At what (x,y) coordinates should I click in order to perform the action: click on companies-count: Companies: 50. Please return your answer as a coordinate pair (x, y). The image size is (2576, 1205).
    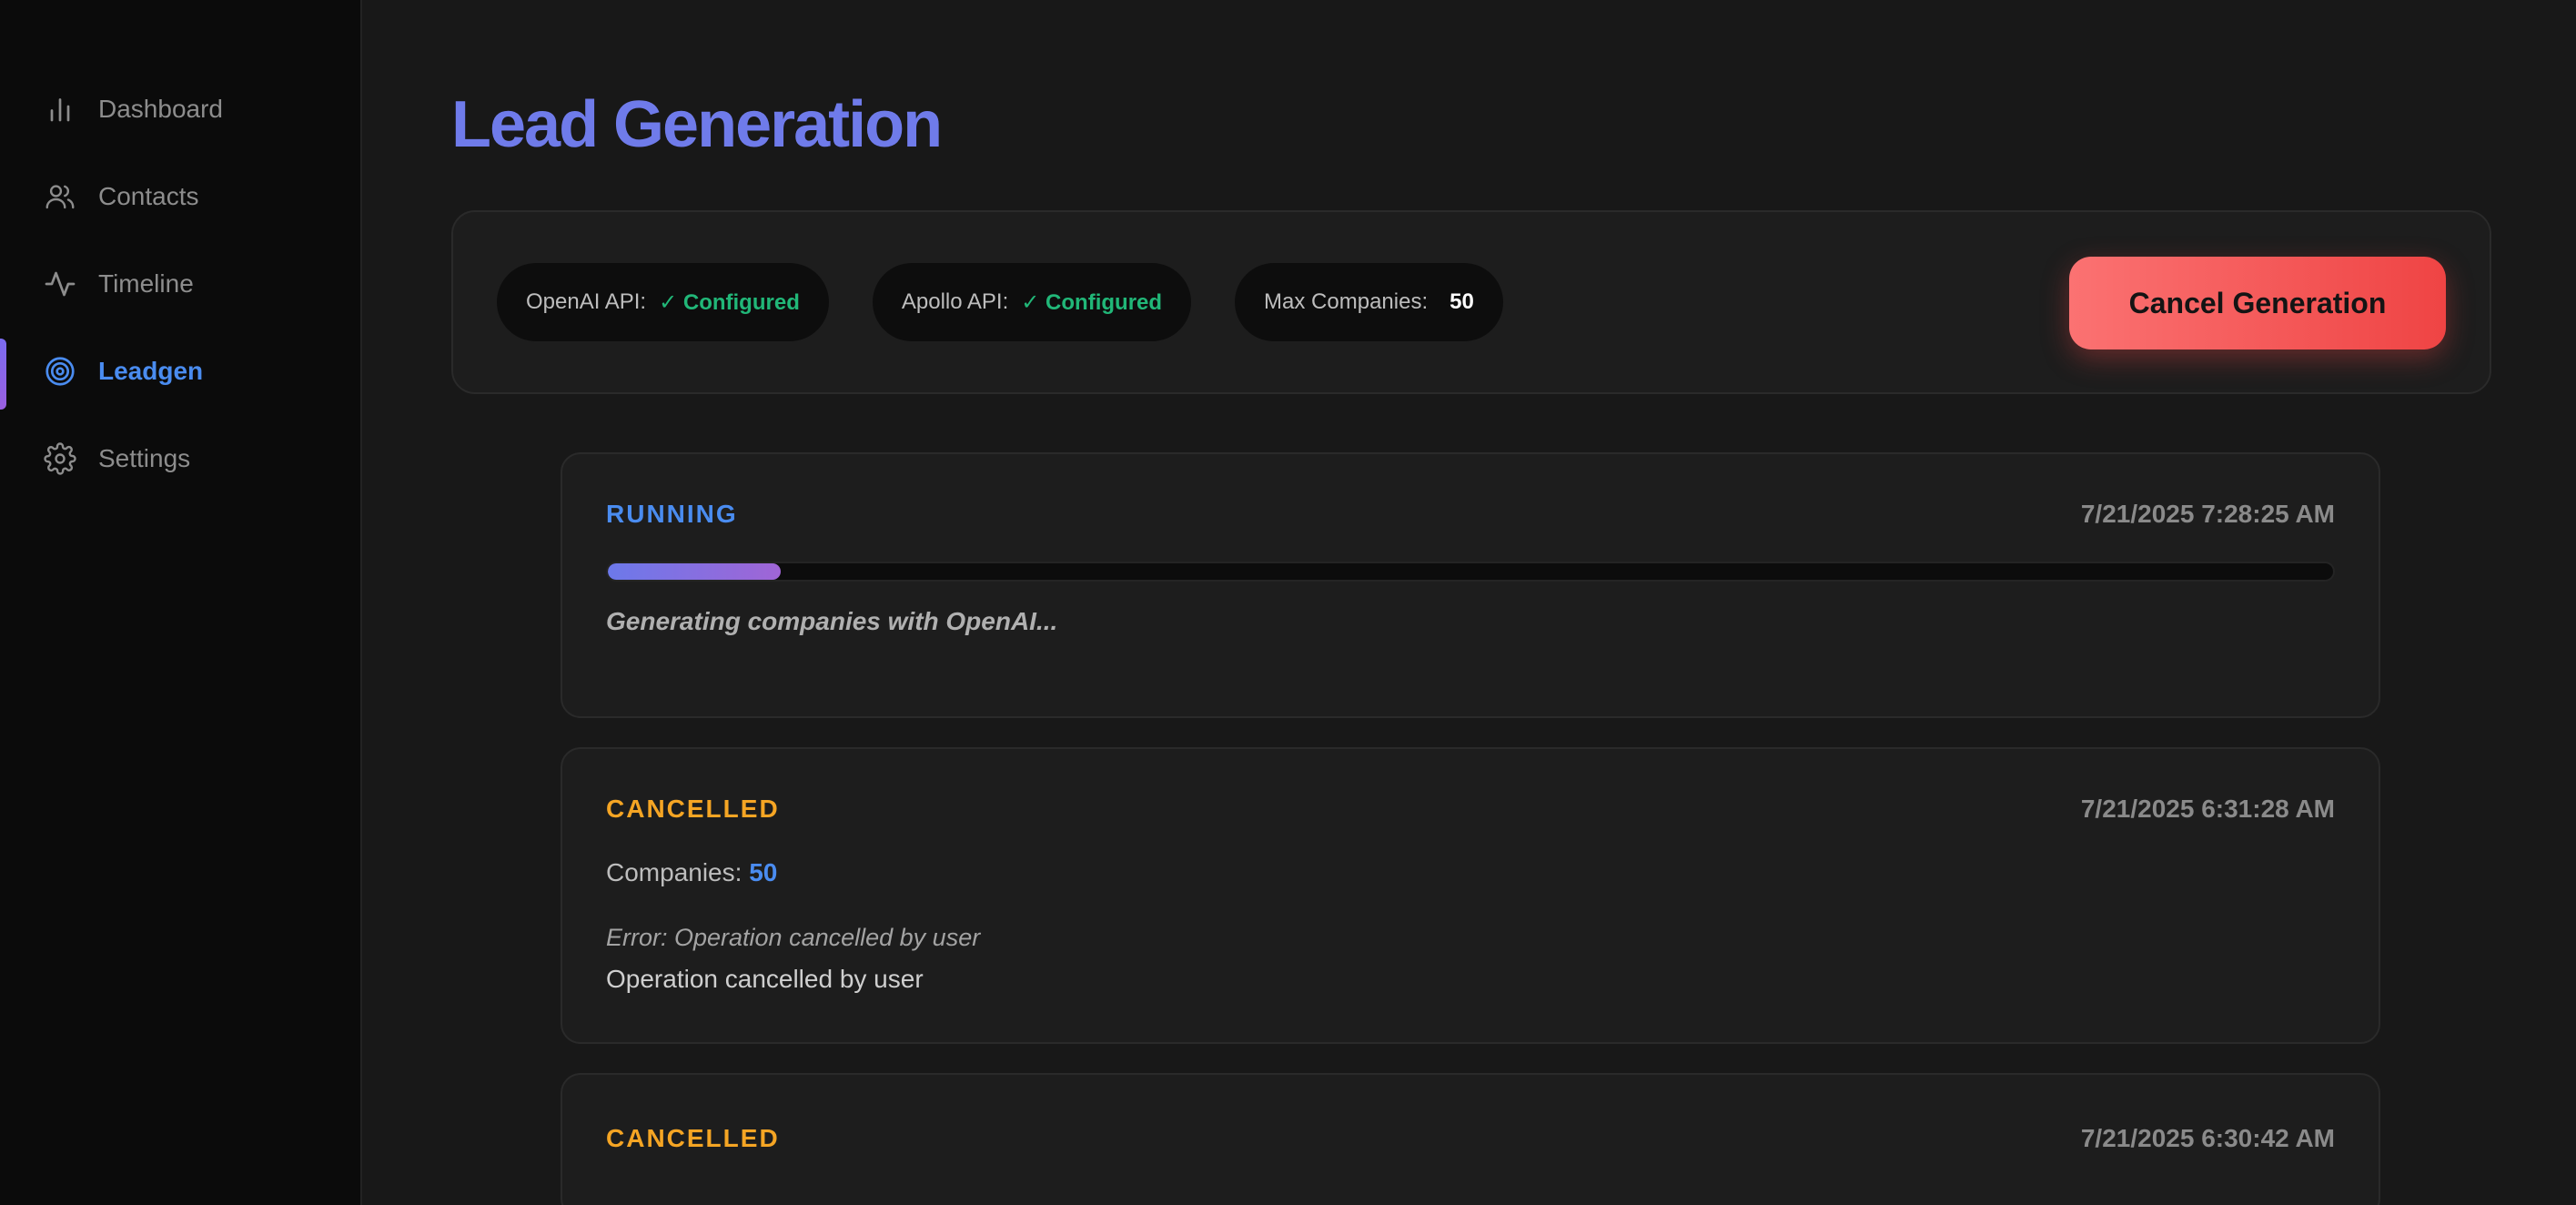
    Looking at the image, I should click on (1470, 873).